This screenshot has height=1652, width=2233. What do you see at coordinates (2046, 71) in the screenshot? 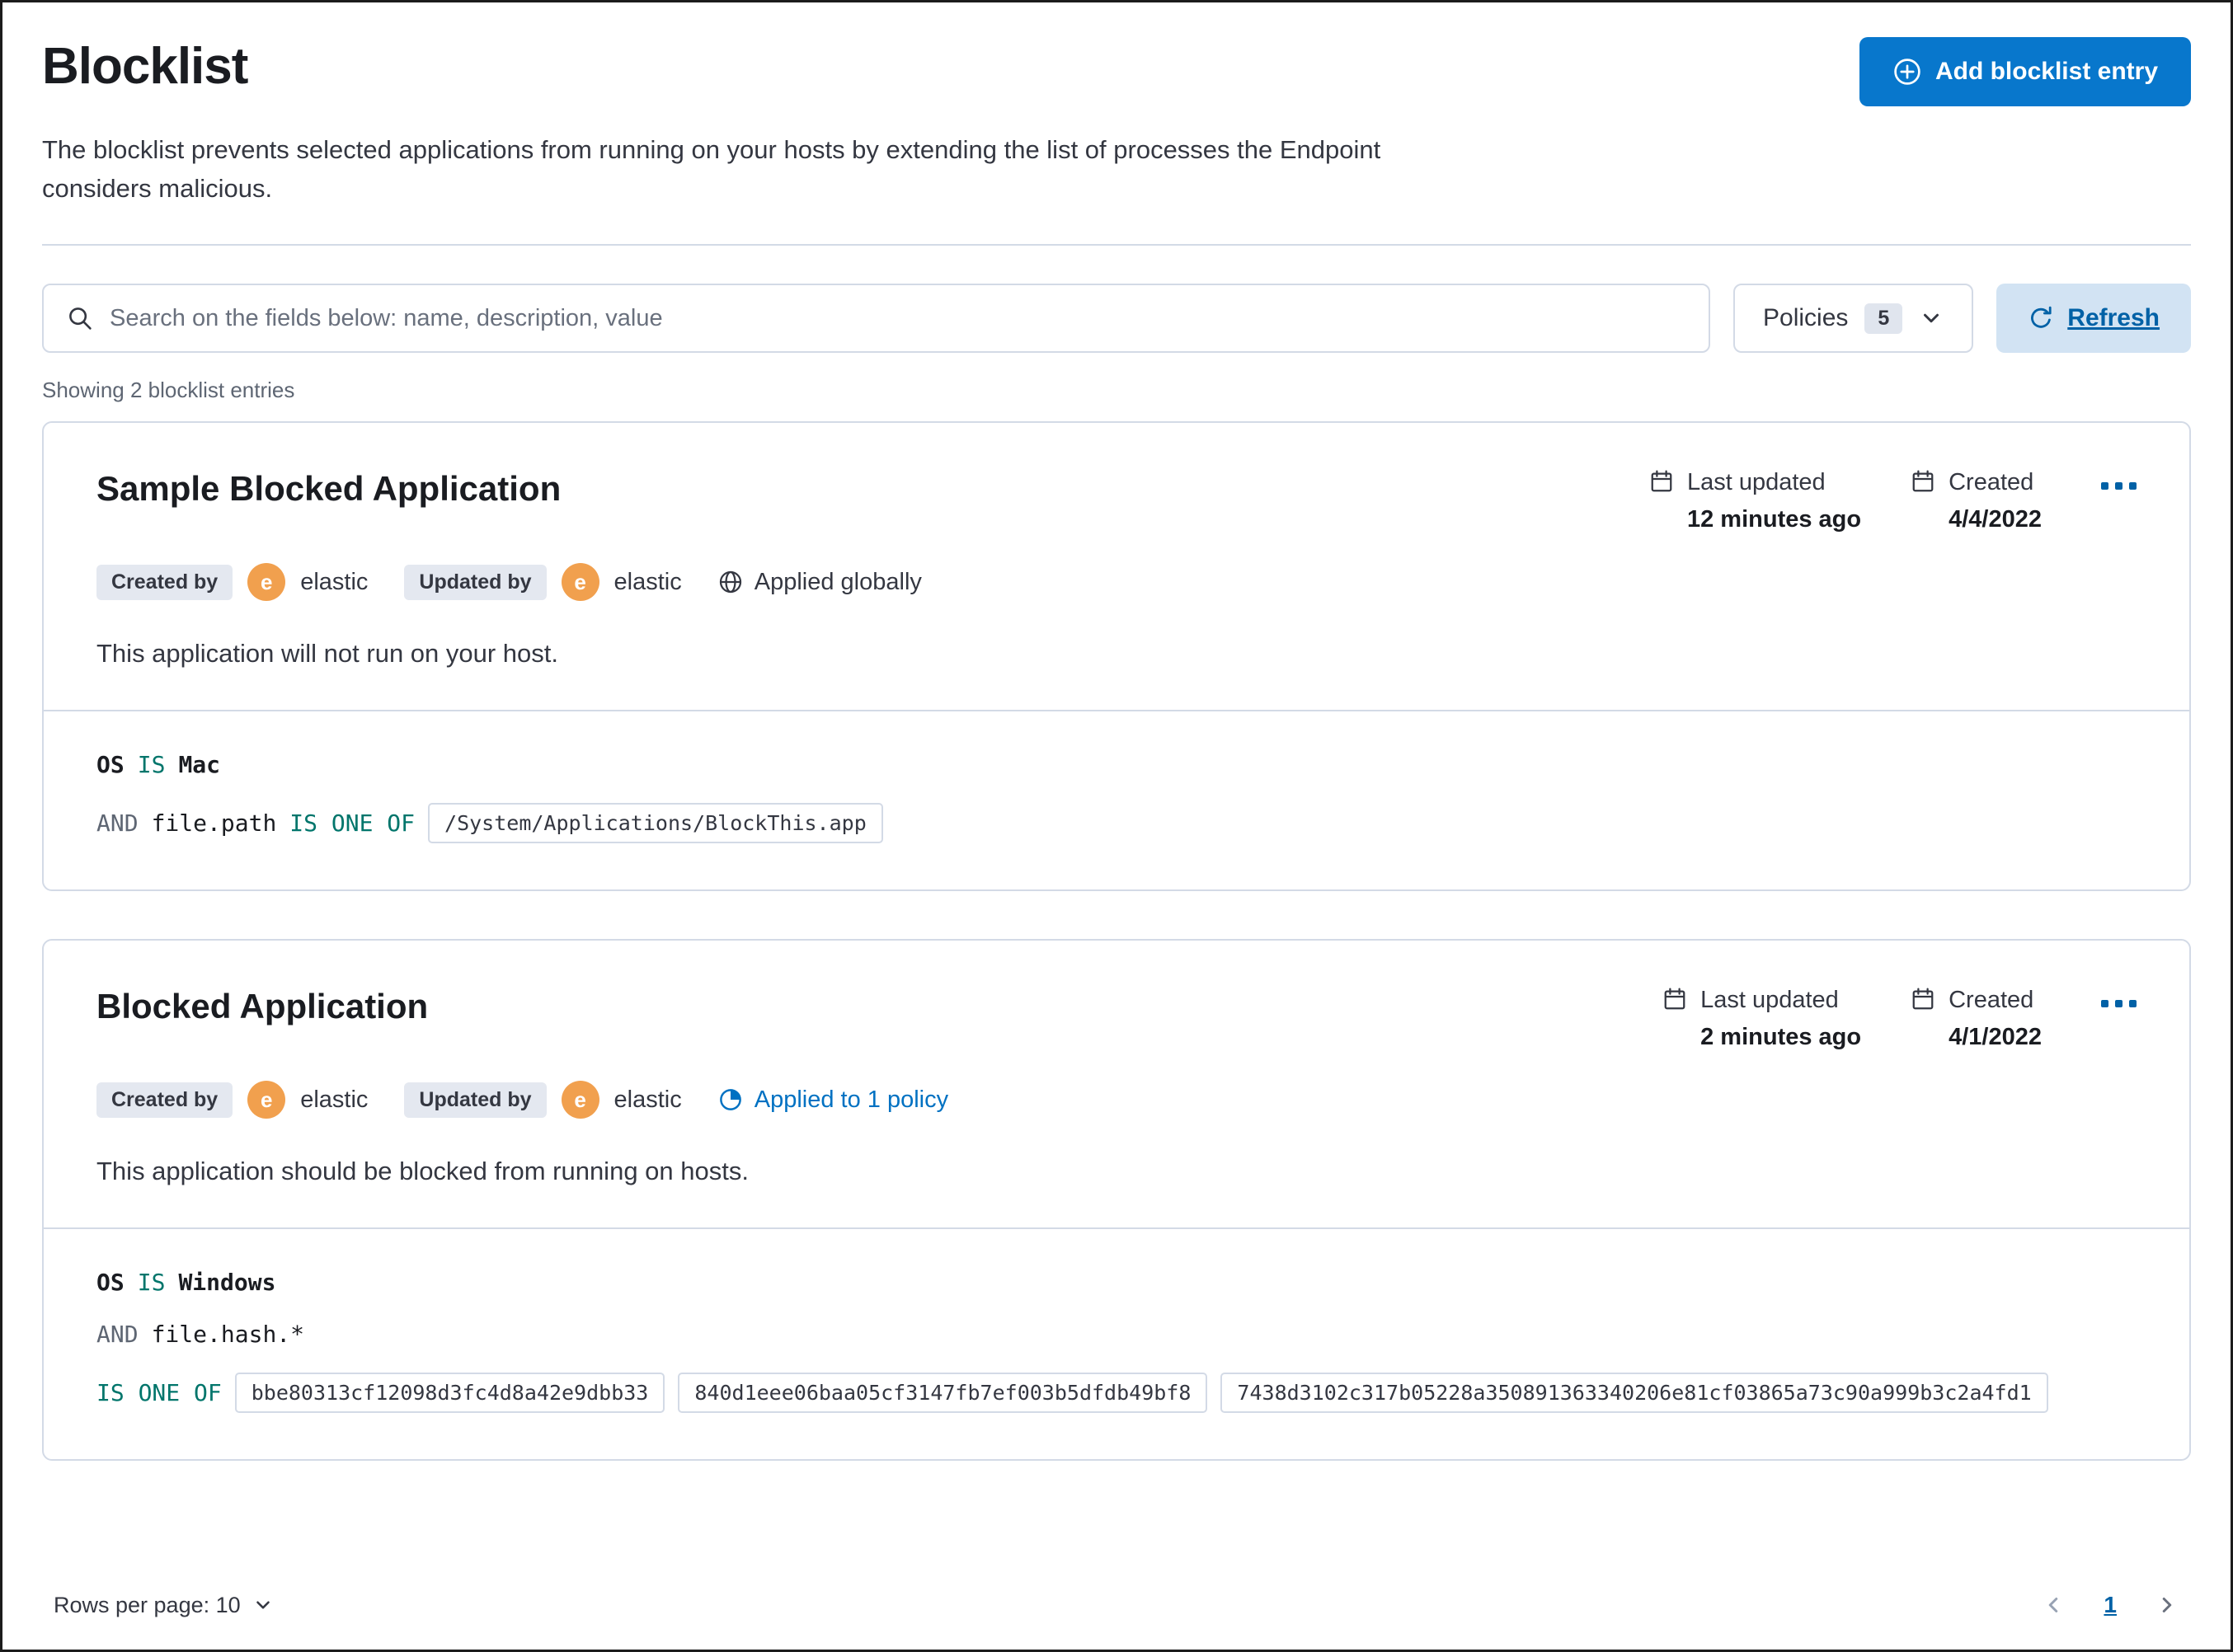
I see `add-blocklist-entry-label: Add blocklist entry` at bounding box center [2046, 71].